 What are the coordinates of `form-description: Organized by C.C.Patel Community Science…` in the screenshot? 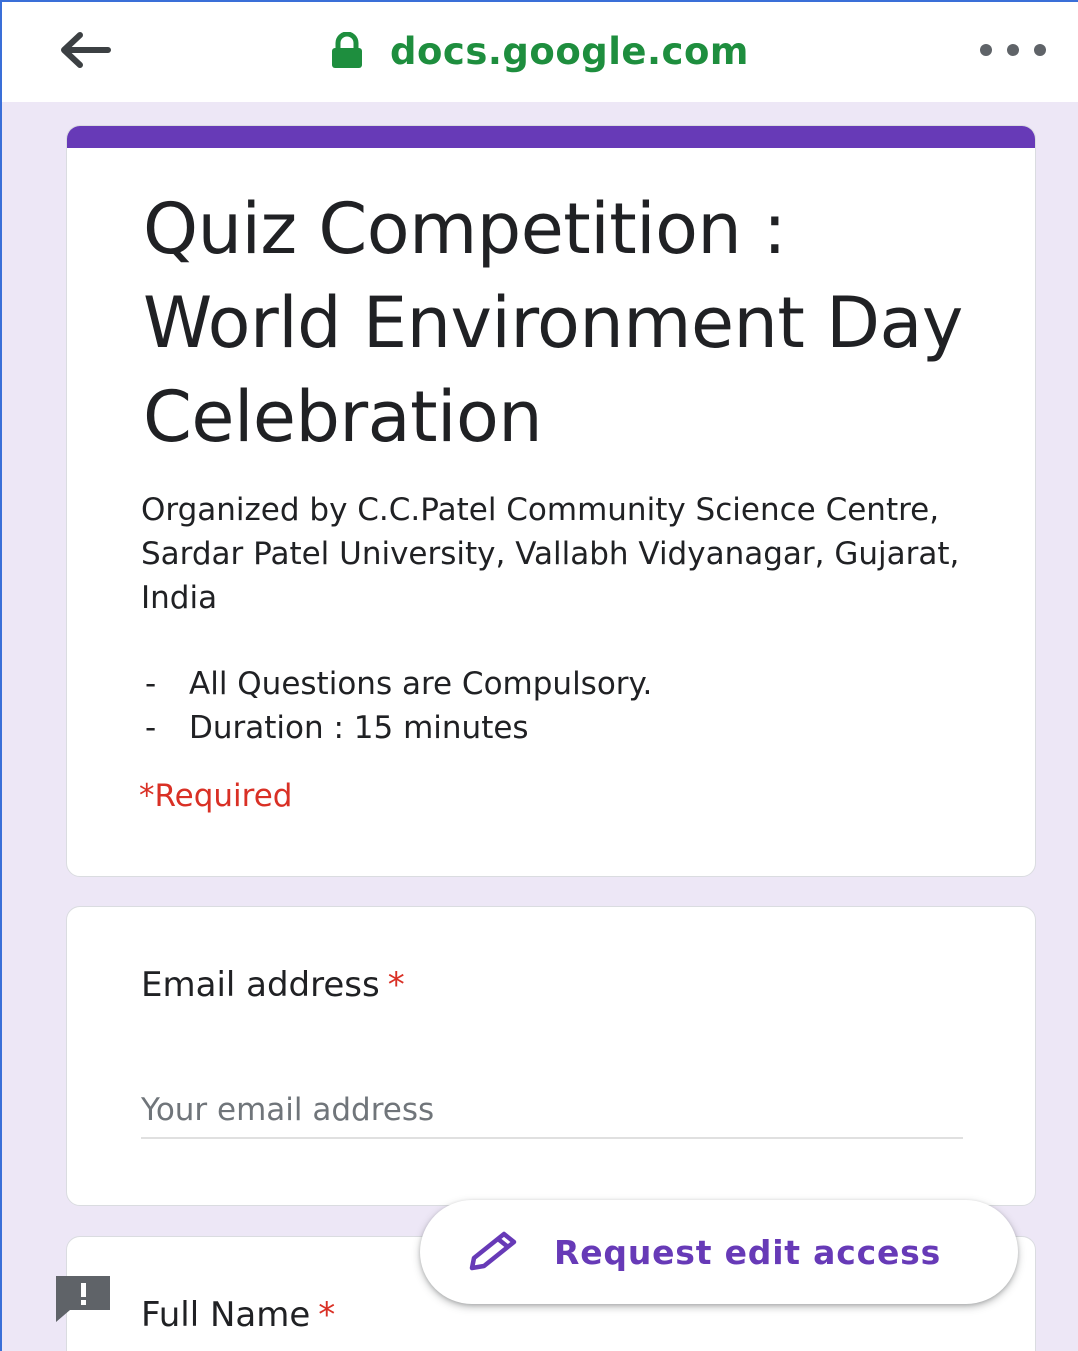 It's located at (550, 554).